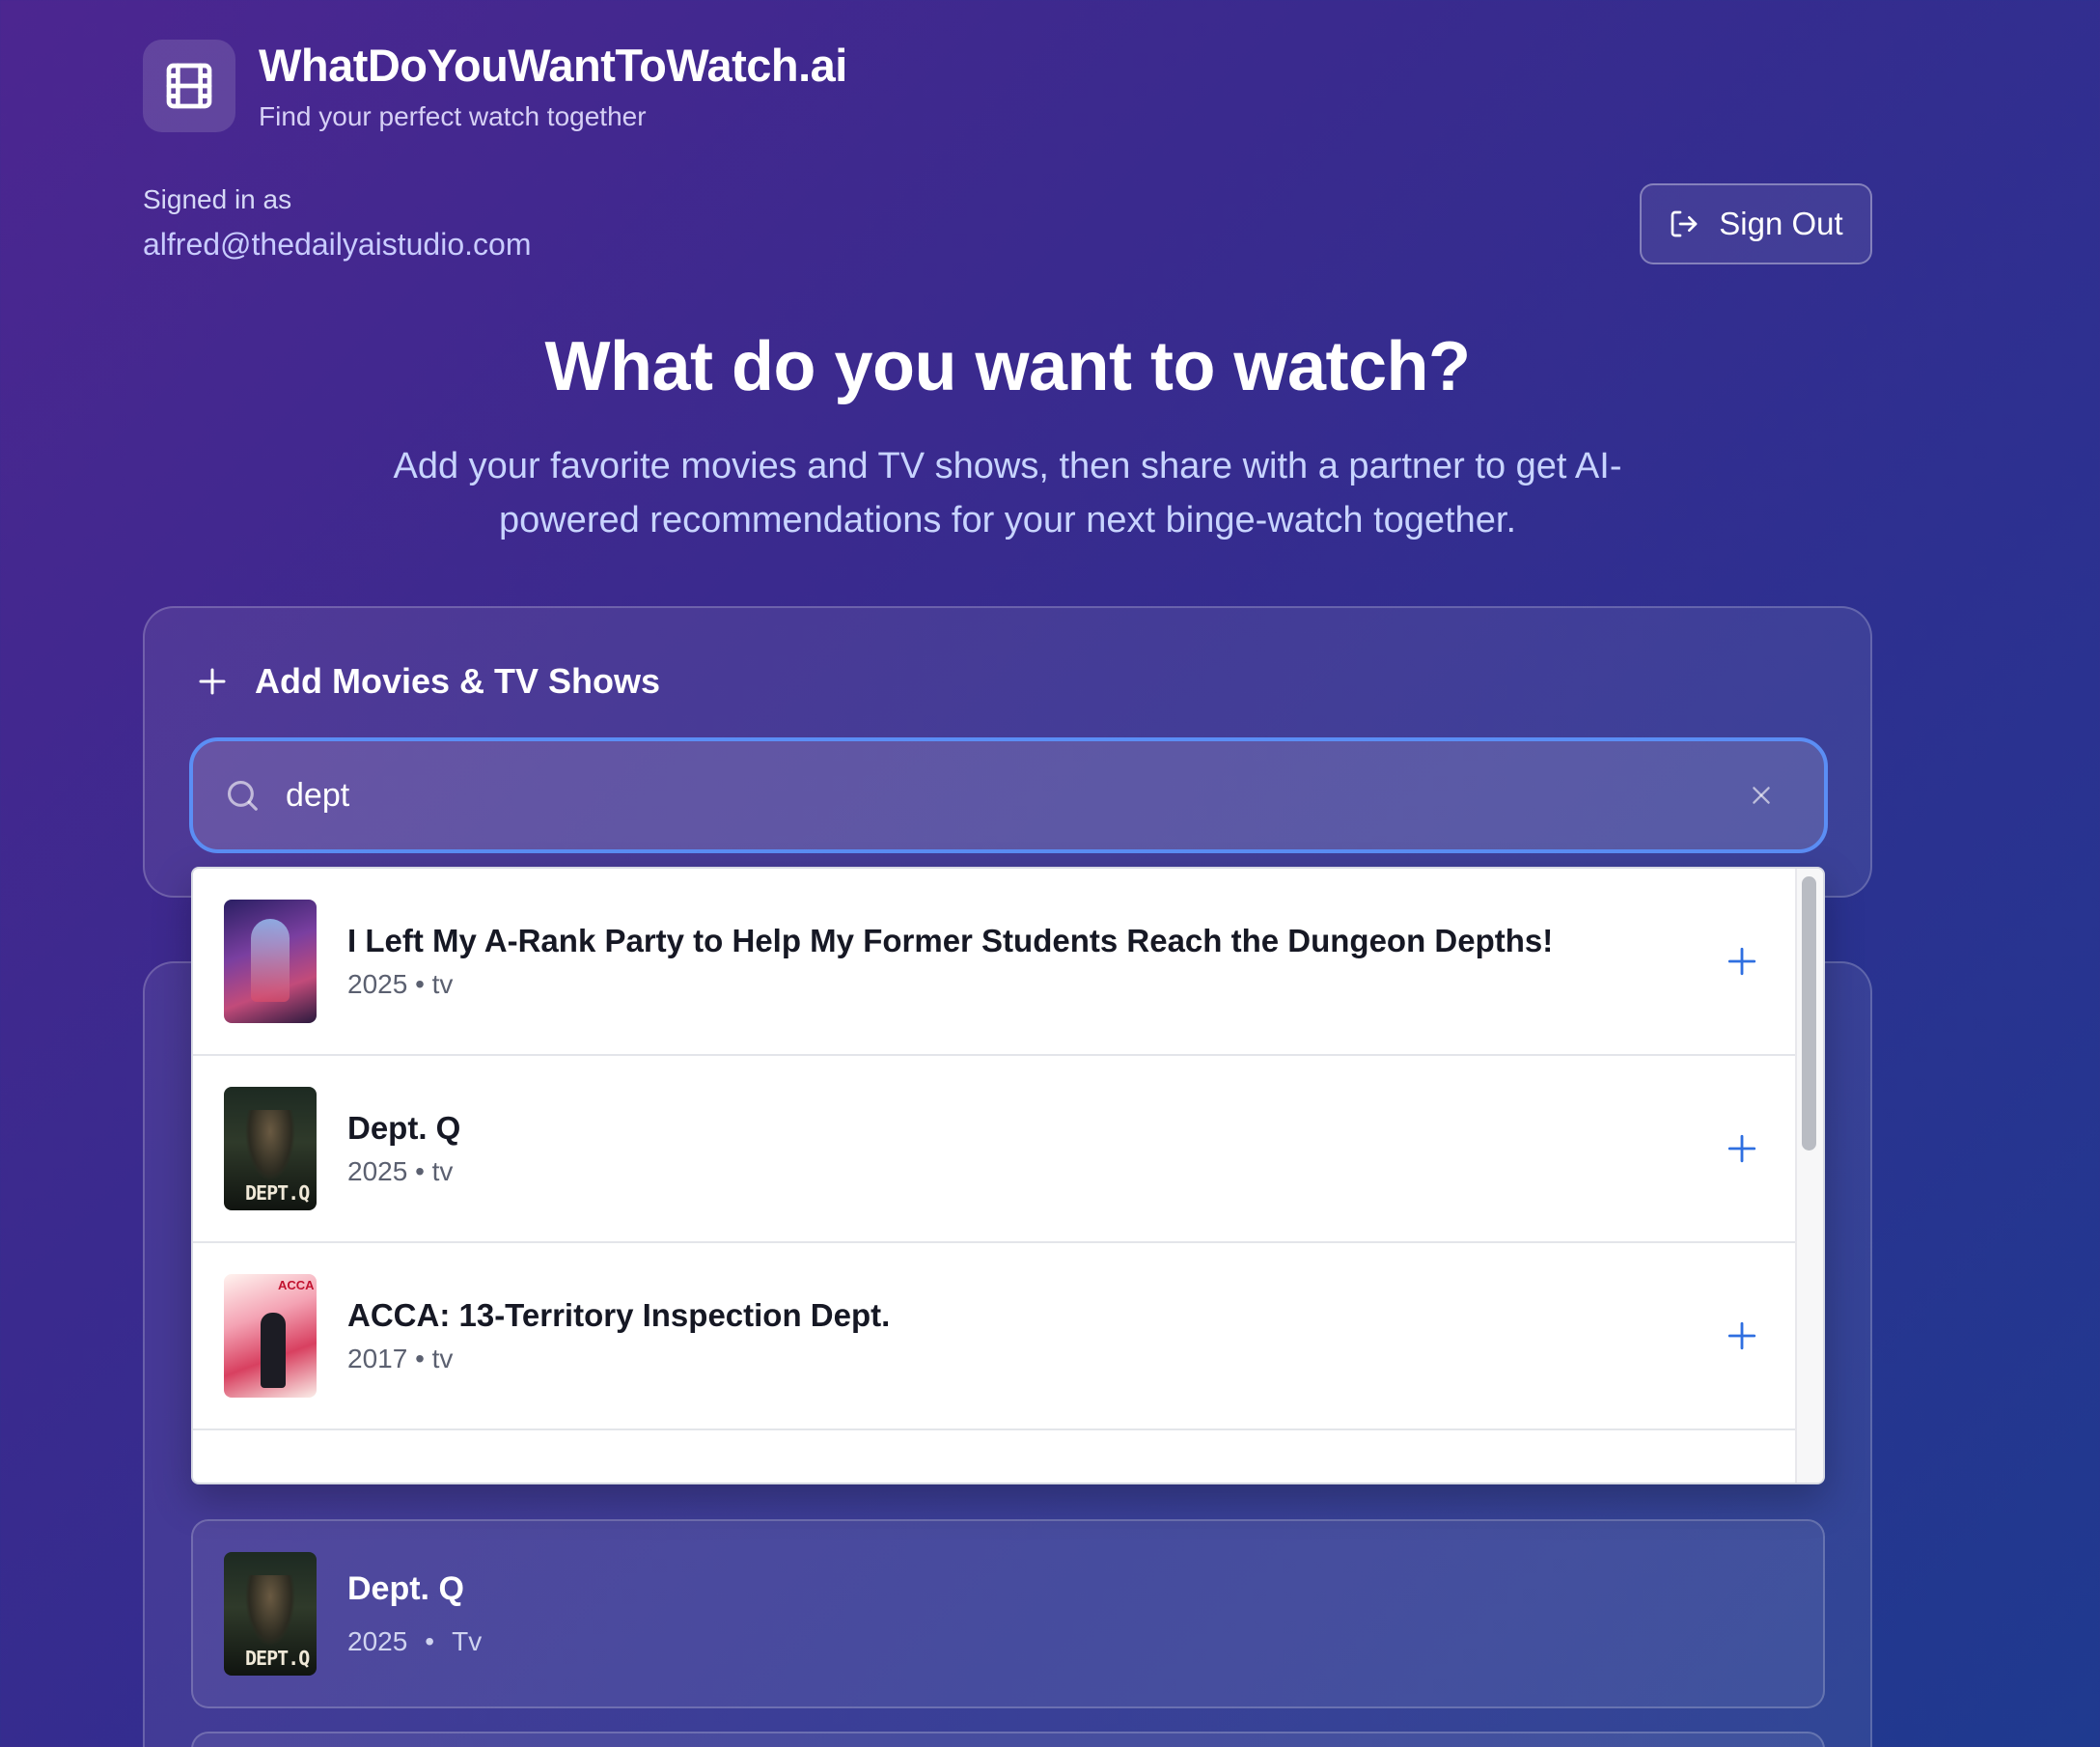 Image resolution: width=2100 pixels, height=1747 pixels. I want to click on scrollbar-thumb, so click(1809, 1013).